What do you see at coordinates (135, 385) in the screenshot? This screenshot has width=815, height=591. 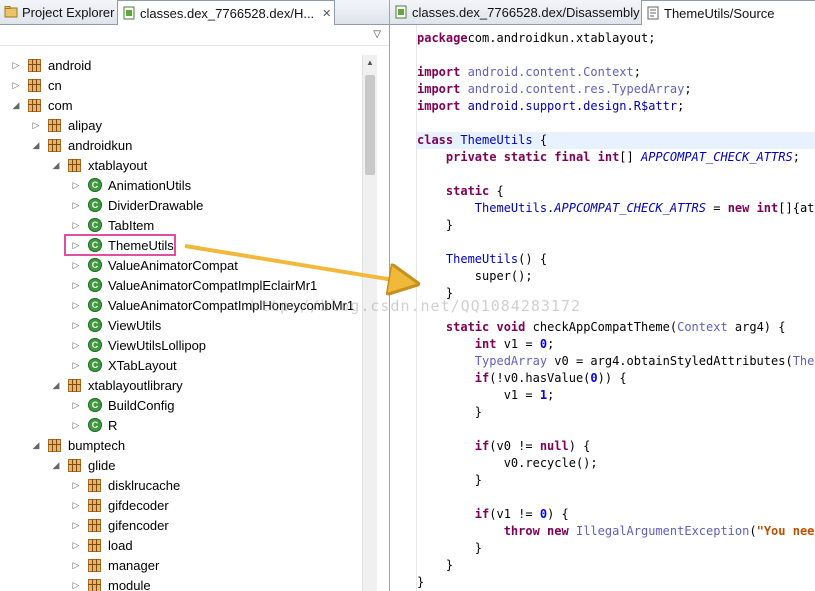 I see `tree-item-label: xtablayoutlibrary` at bounding box center [135, 385].